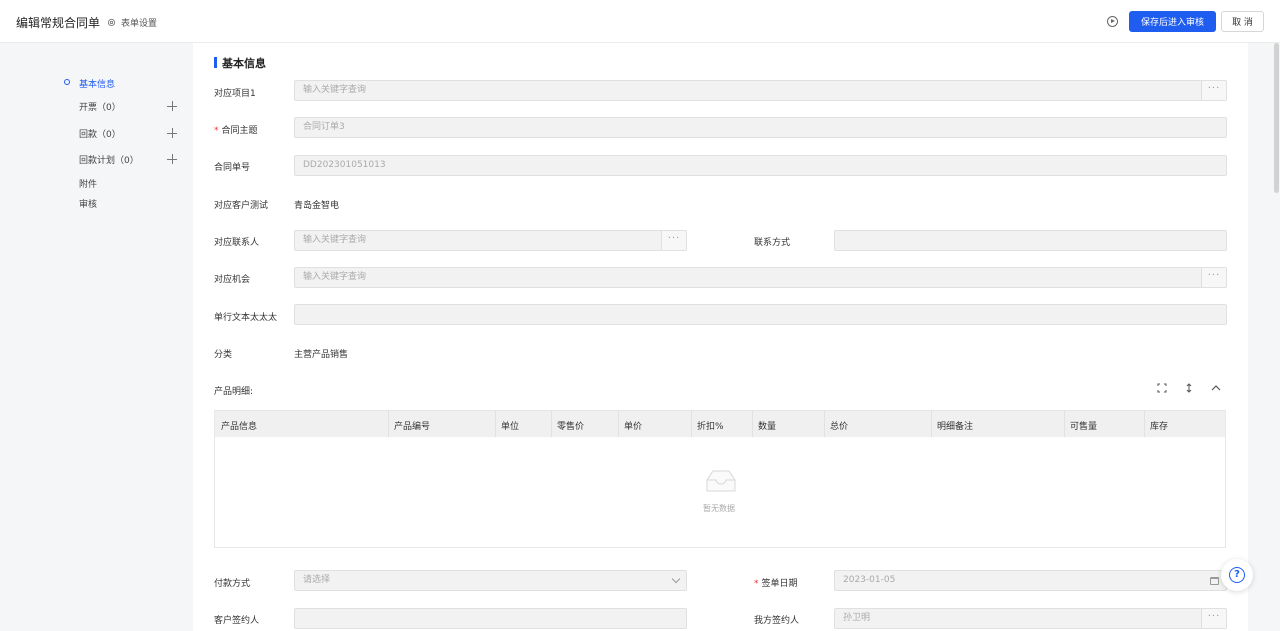 Image resolution: width=1280 pixels, height=631 pixels. I want to click on contact-more-button: ···, so click(674, 240).